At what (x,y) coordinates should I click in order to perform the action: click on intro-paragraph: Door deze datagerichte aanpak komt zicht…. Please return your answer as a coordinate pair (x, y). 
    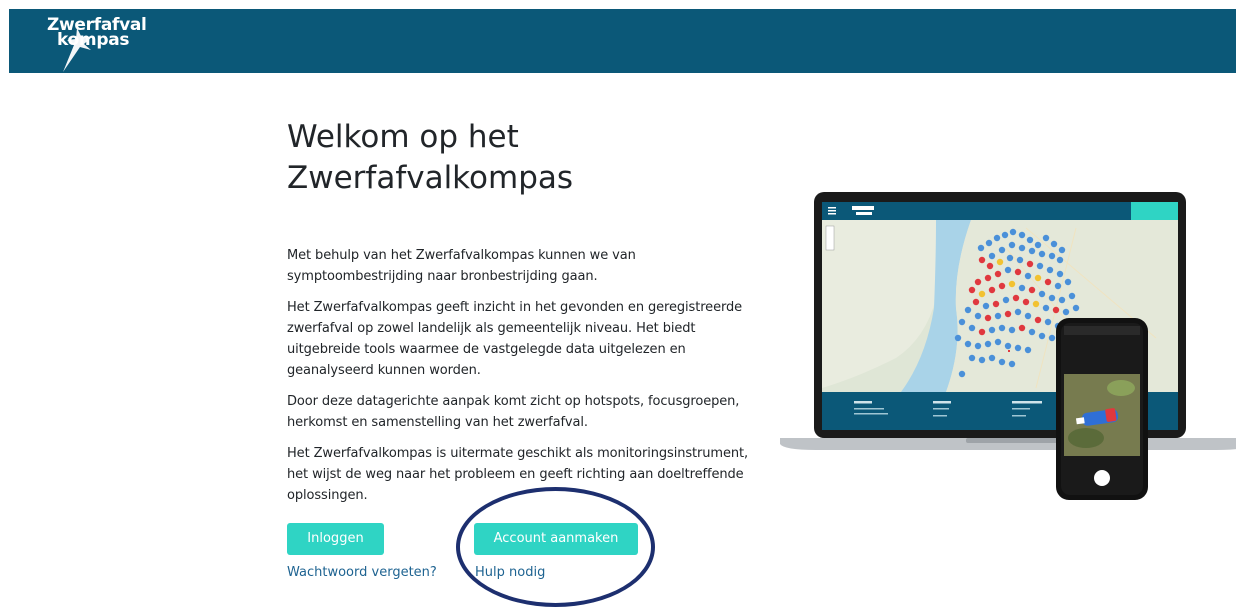
    Looking at the image, I should click on (513, 412).